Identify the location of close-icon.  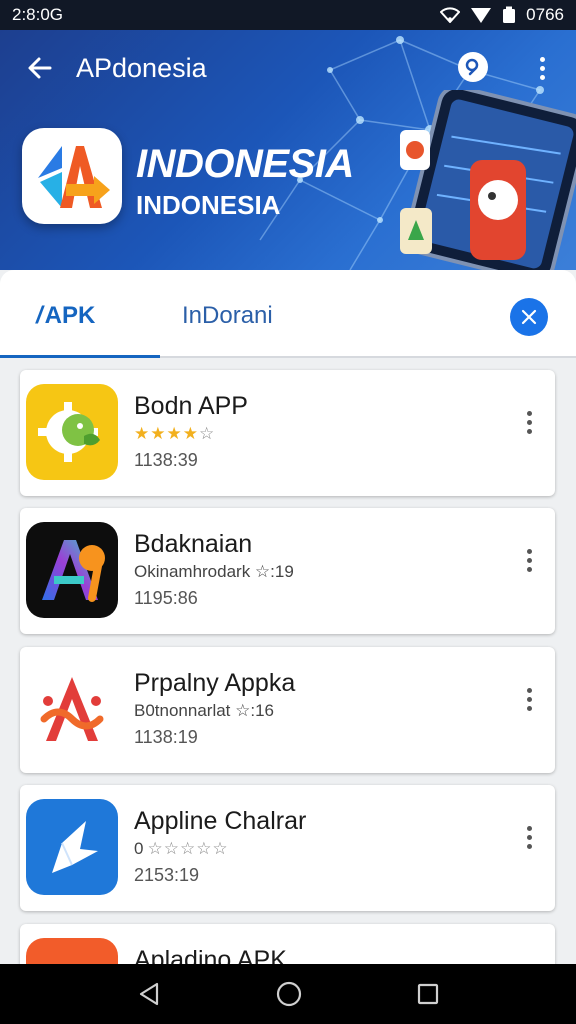
(529, 317).